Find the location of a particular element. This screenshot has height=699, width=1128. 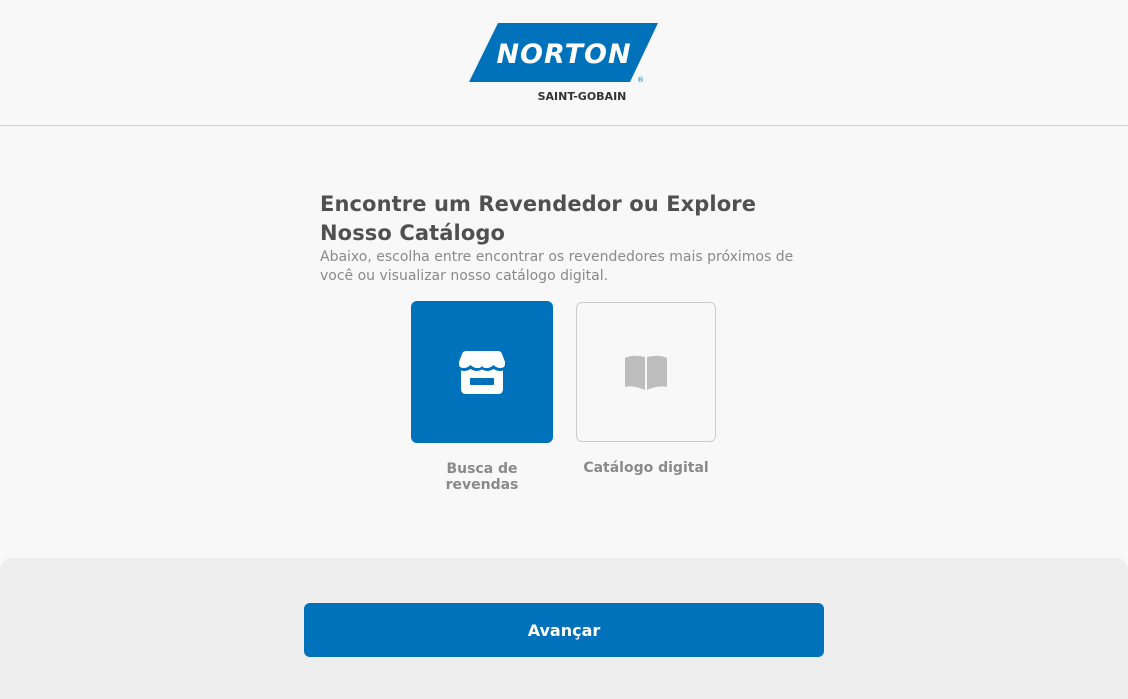

option-card is located at coordinates (646, 372).